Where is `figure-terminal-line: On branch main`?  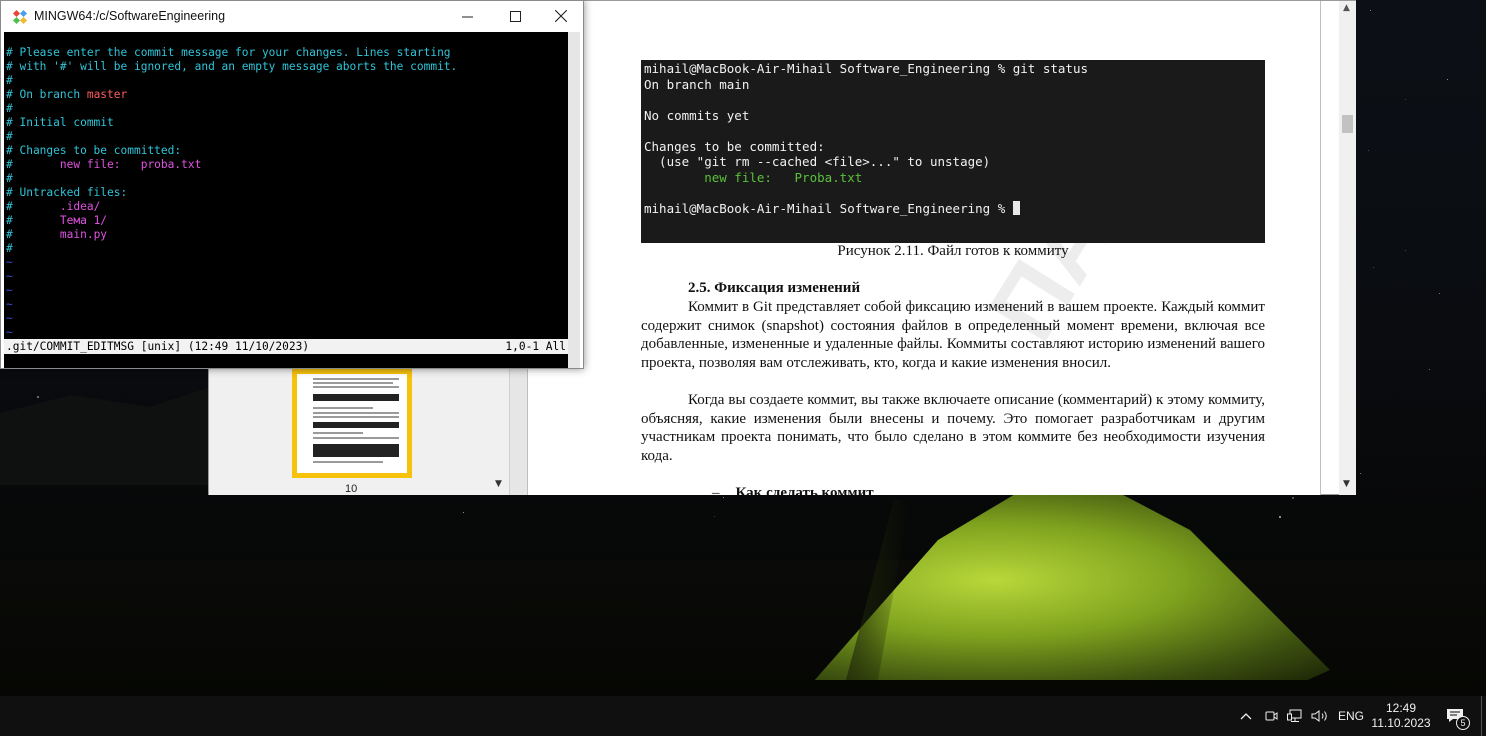
figure-terminal-line: On branch main is located at coordinates (953, 85).